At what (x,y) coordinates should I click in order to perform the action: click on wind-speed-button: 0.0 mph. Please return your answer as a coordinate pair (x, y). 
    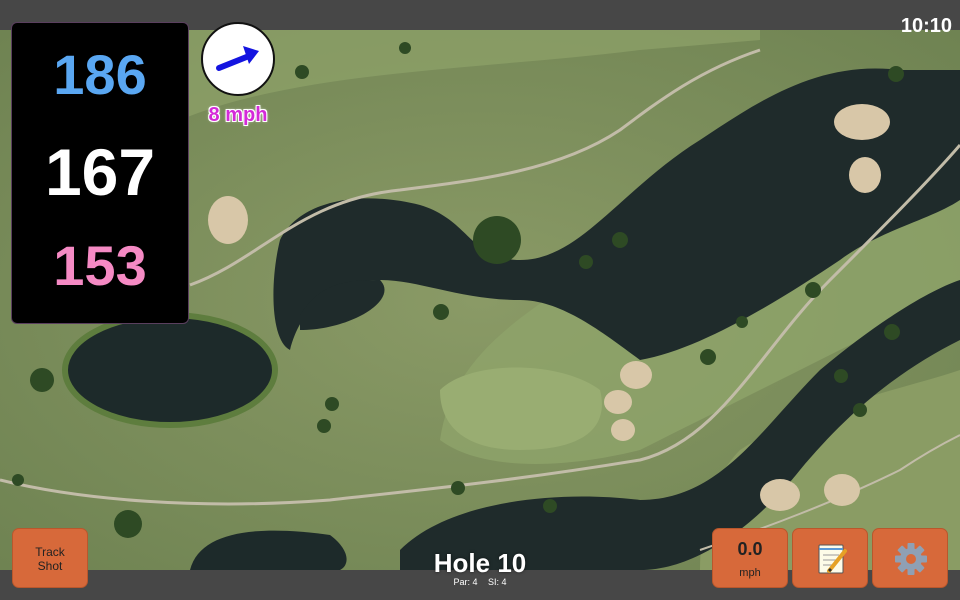
    Looking at the image, I should click on (750, 558).